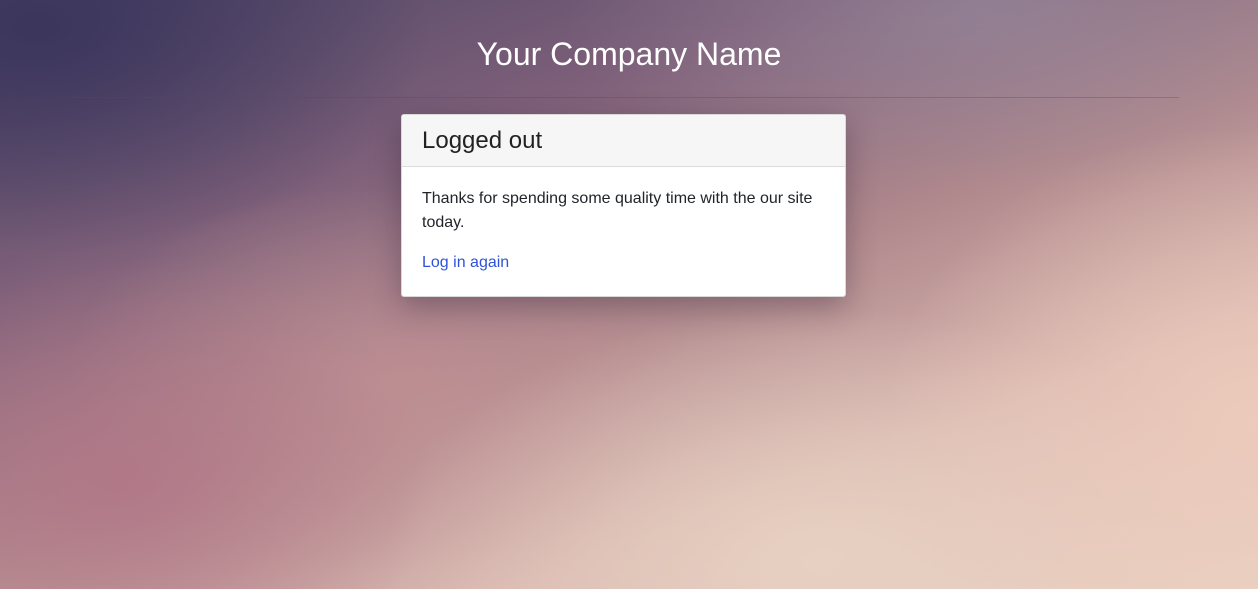 The height and width of the screenshot is (589, 1258). I want to click on header-divider, so click(624, 97).